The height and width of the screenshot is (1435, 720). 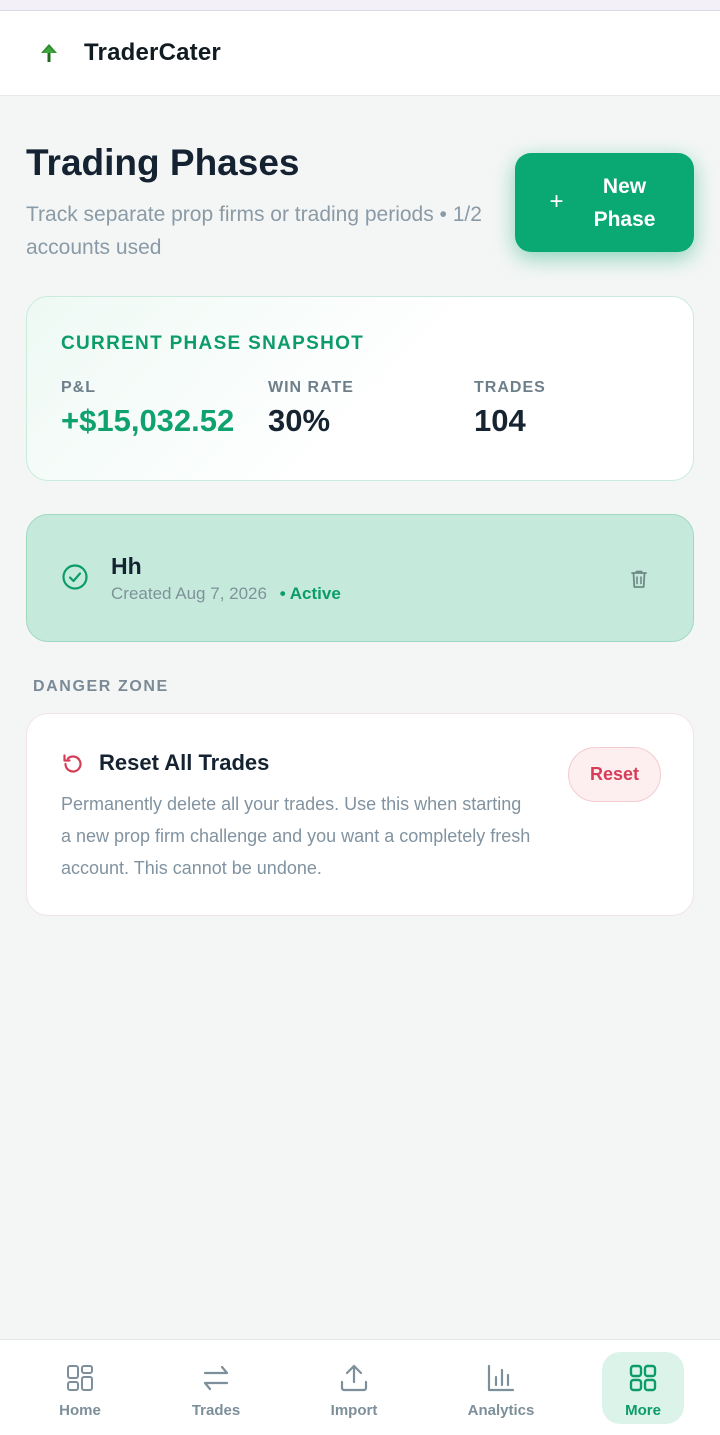 I want to click on stat-value: 30%, so click(x=299, y=420).